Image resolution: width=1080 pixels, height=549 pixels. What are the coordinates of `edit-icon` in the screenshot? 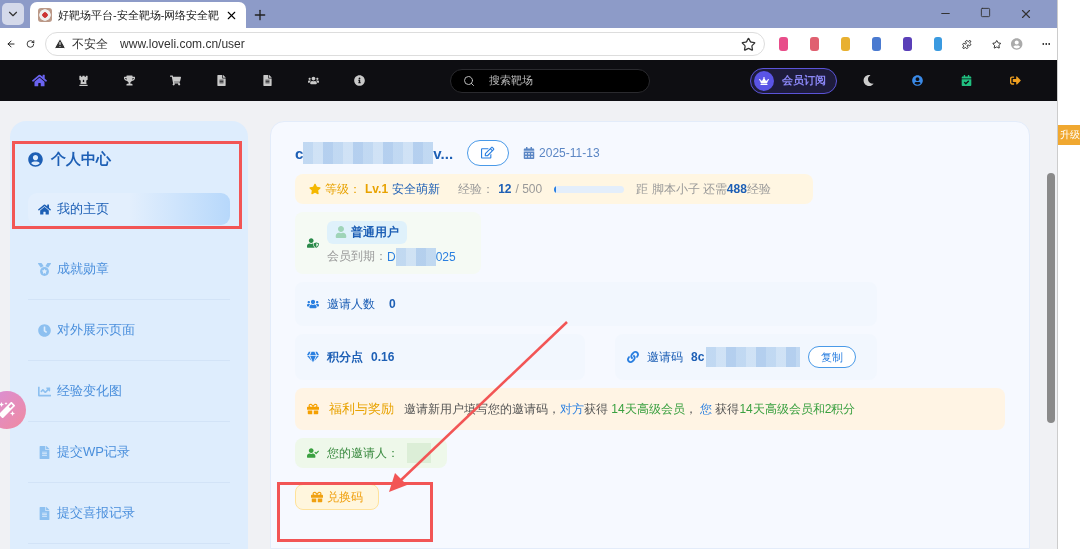 It's located at (488, 153).